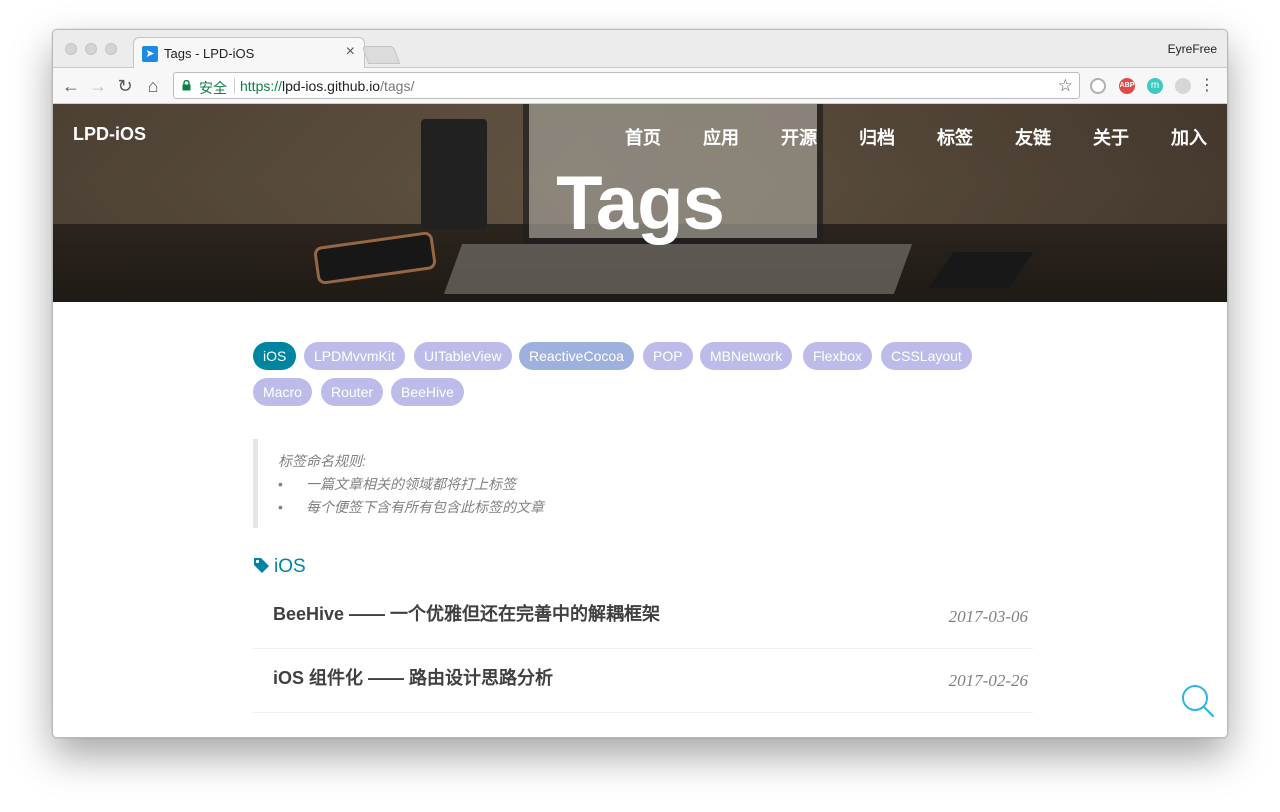 This screenshot has height=812, width=1280. I want to click on tag-flexbox: Flexbox, so click(838, 356).